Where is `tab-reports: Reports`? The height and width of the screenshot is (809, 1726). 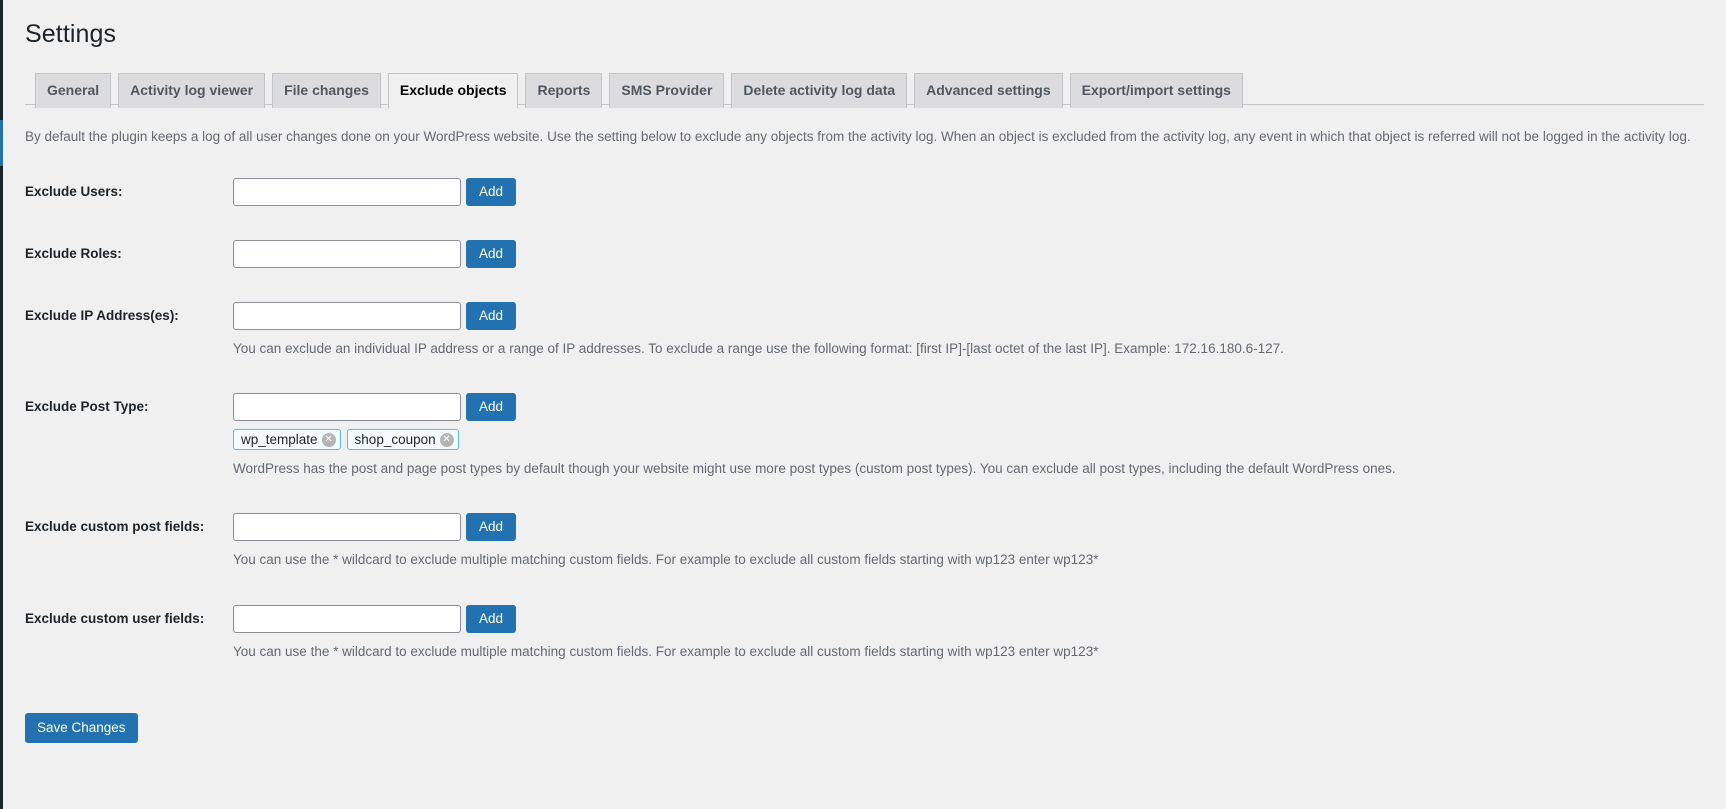
tab-reports: Reports is located at coordinates (564, 90).